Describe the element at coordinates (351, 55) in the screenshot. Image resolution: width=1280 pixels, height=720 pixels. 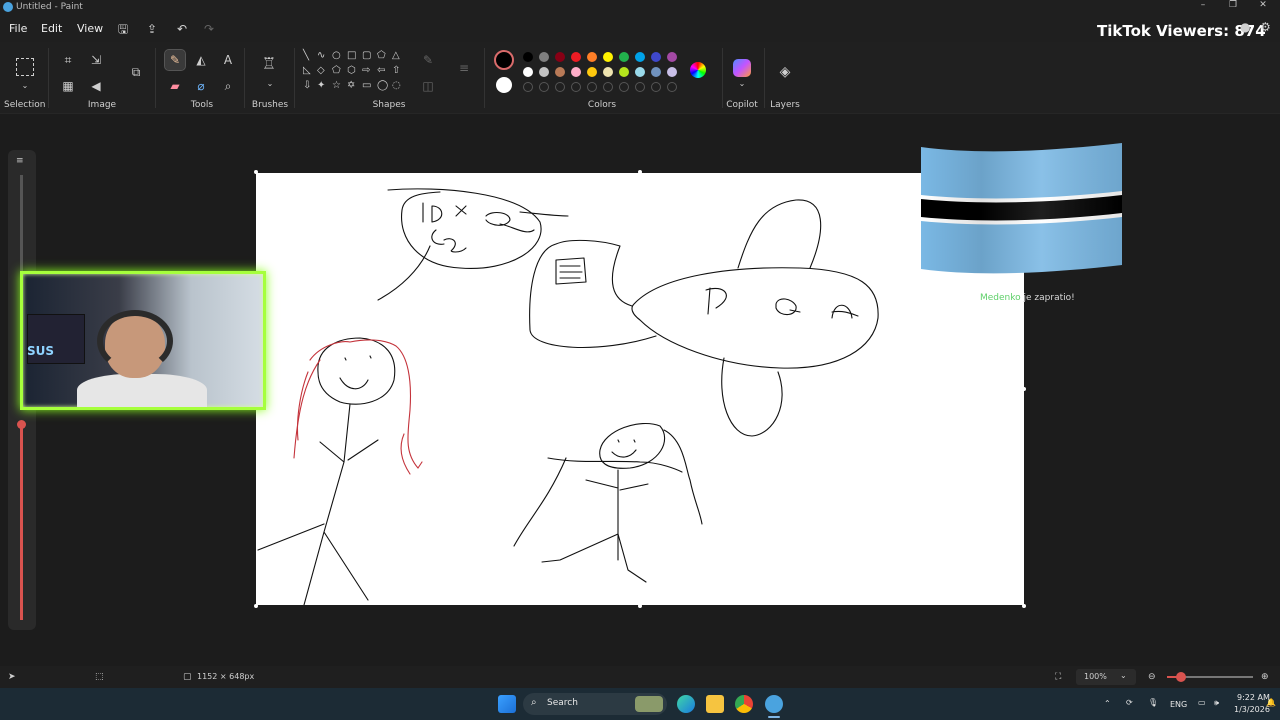
I see `rectangle-shape-icon: □` at that location.